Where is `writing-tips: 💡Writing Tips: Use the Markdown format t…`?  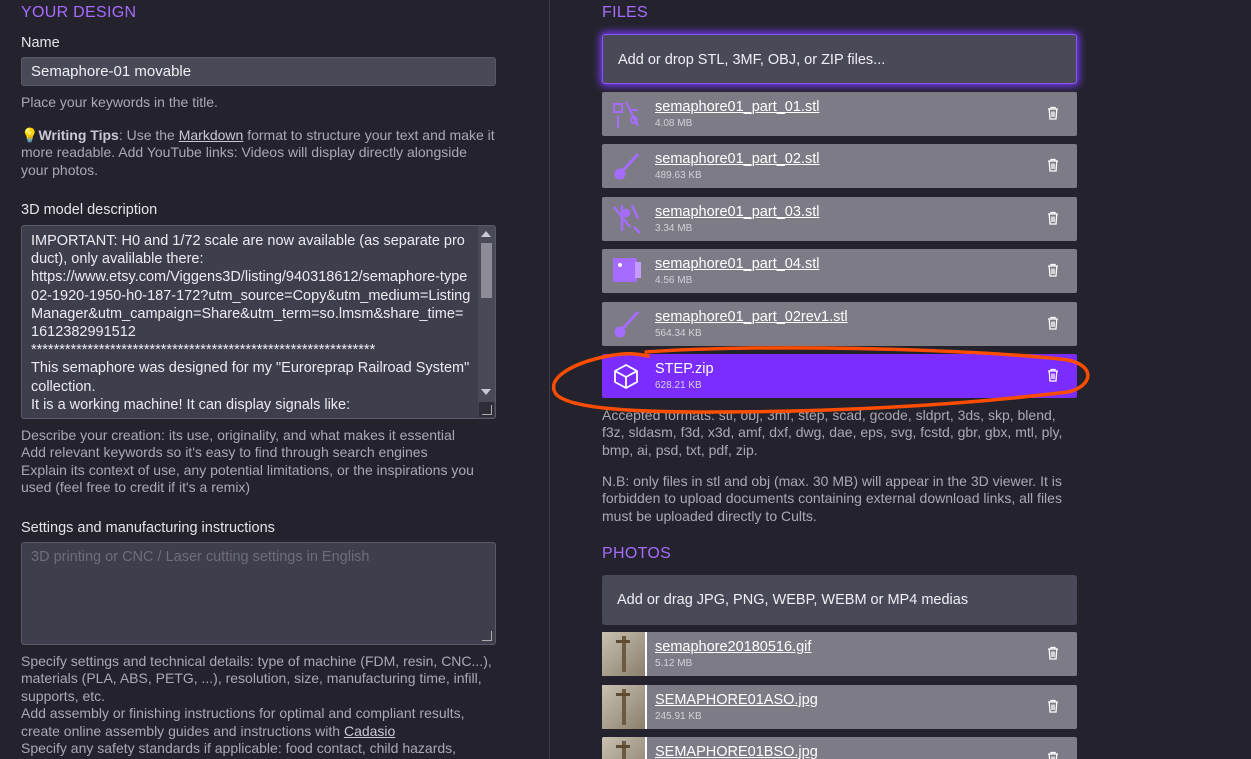 writing-tips: 💡Writing Tips: Use the Markdown format t… is located at coordinates (258, 153).